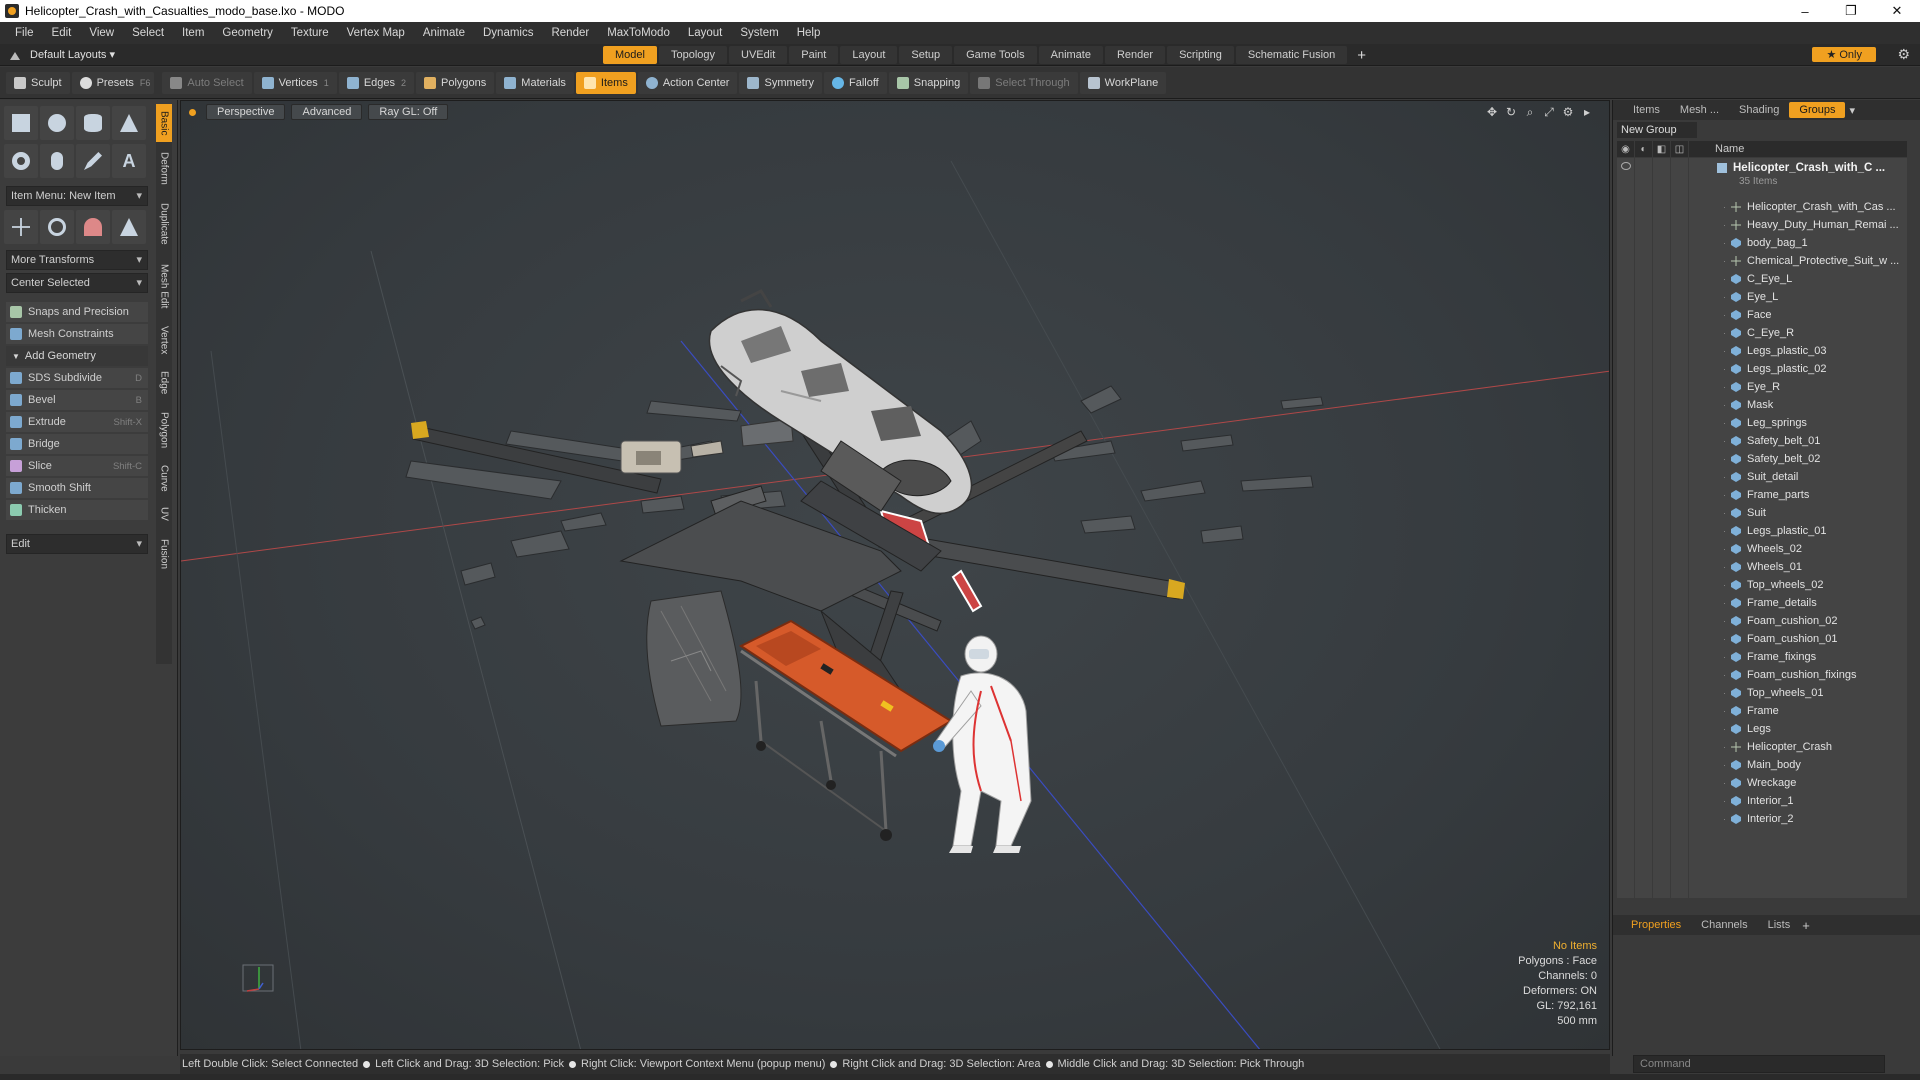 This screenshot has height=1080, width=1920. What do you see at coordinates (1779, 925) in the screenshot?
I see `tab-lists: Lists` at bounding box center [1779, 925].